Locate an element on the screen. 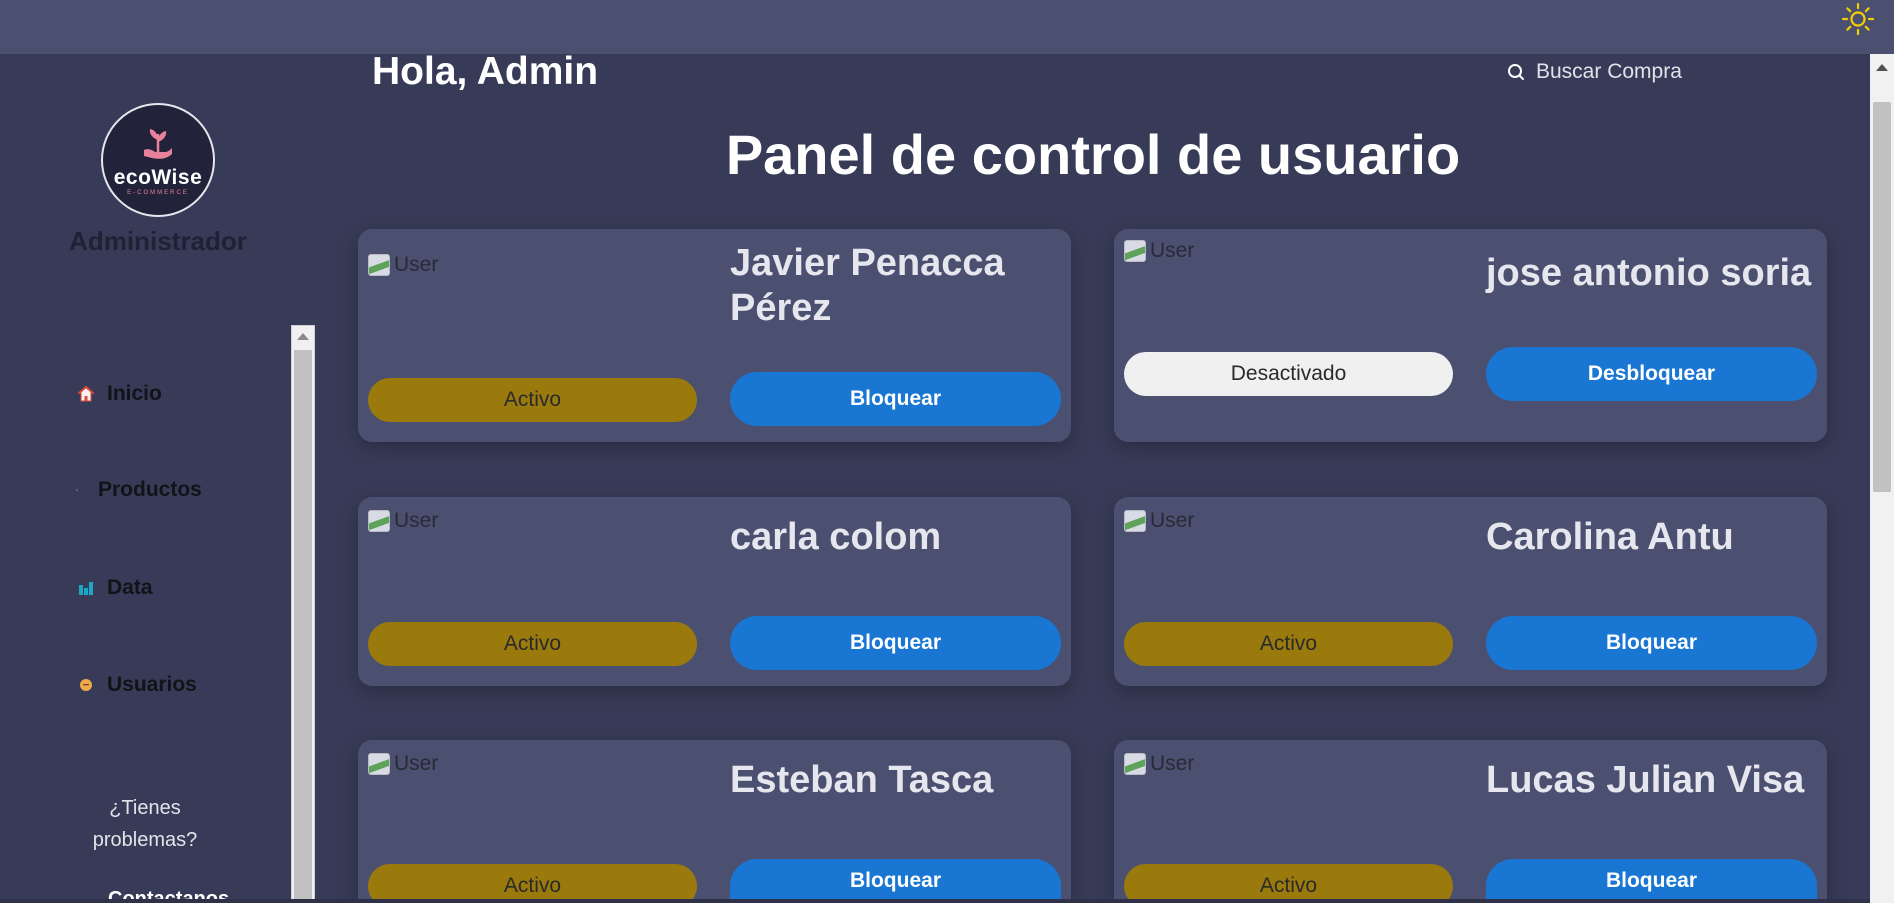 This screenshot has height=903, width=1894. unblock-button: Desbloquear is located at coordinates (1651, 374).